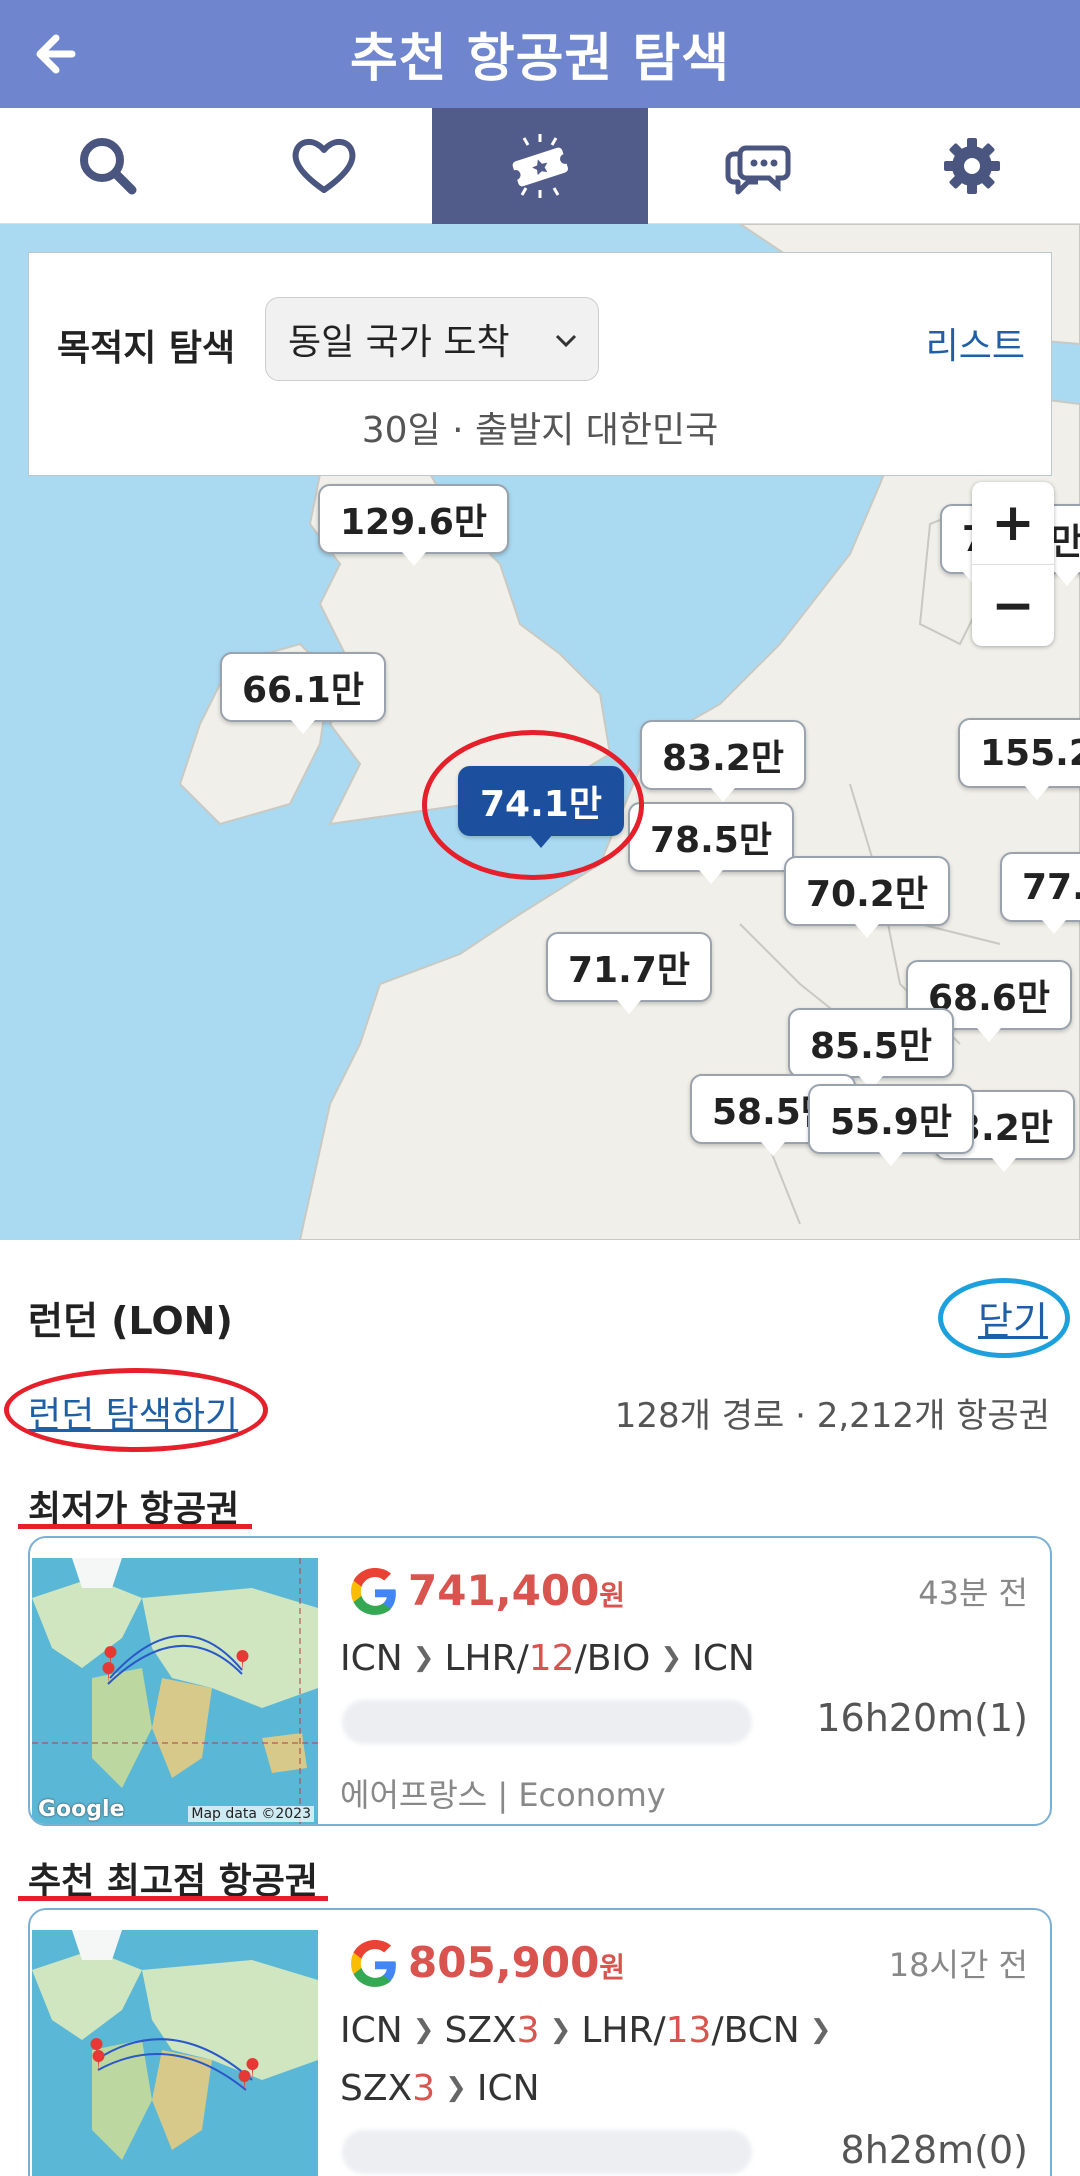  I want to click on flight-duration: 16h20m(1), so click(922, 1718).